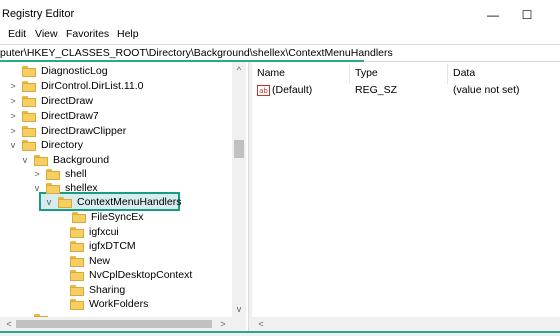 The height and width of the screenshot is (336, 560). Describe the element at coordinates (280, 35) in the screenshot. I see `menu-bar: Edit View Favorites Help` at that location.